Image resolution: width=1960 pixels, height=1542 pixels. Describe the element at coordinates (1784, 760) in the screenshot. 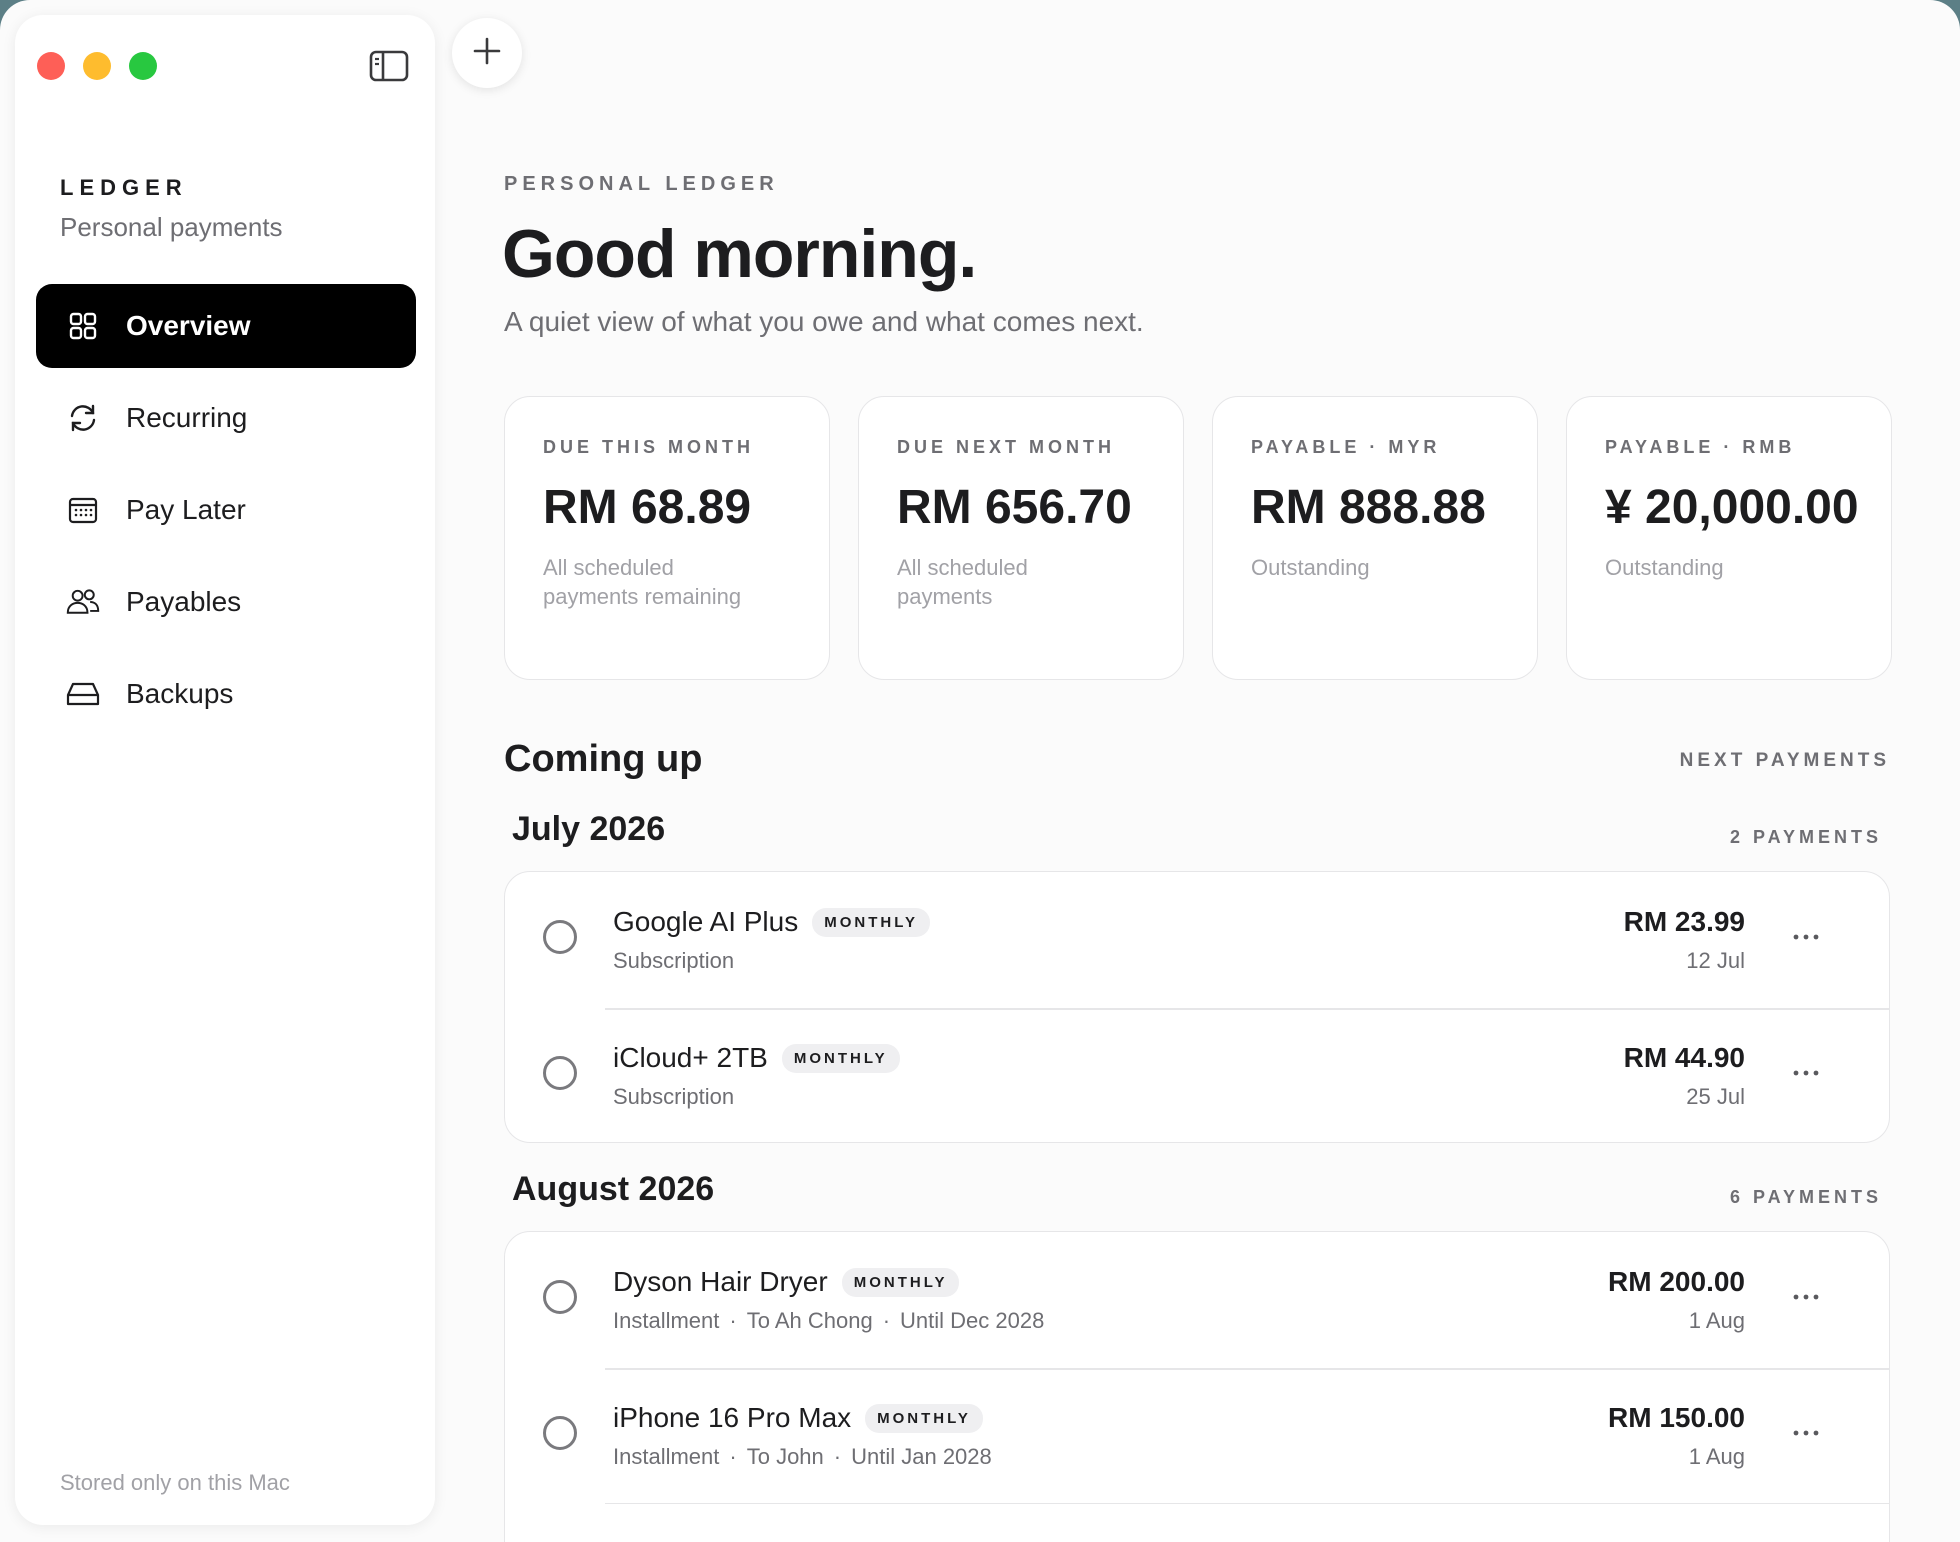

I see `section-tag-next-payments: NEXT PAYMENTS` at that location.